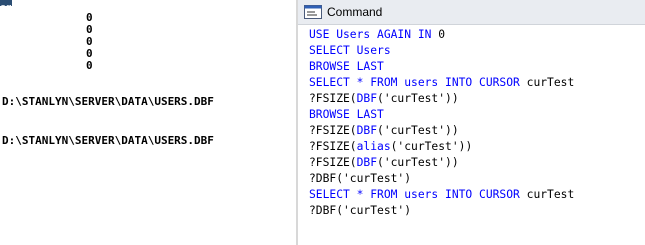 Image resolution: width=645 pixels, height=245 pixels. Describe the element at coordinates (313, 12) in the screenshot. I see `command-window-icon` at that location.